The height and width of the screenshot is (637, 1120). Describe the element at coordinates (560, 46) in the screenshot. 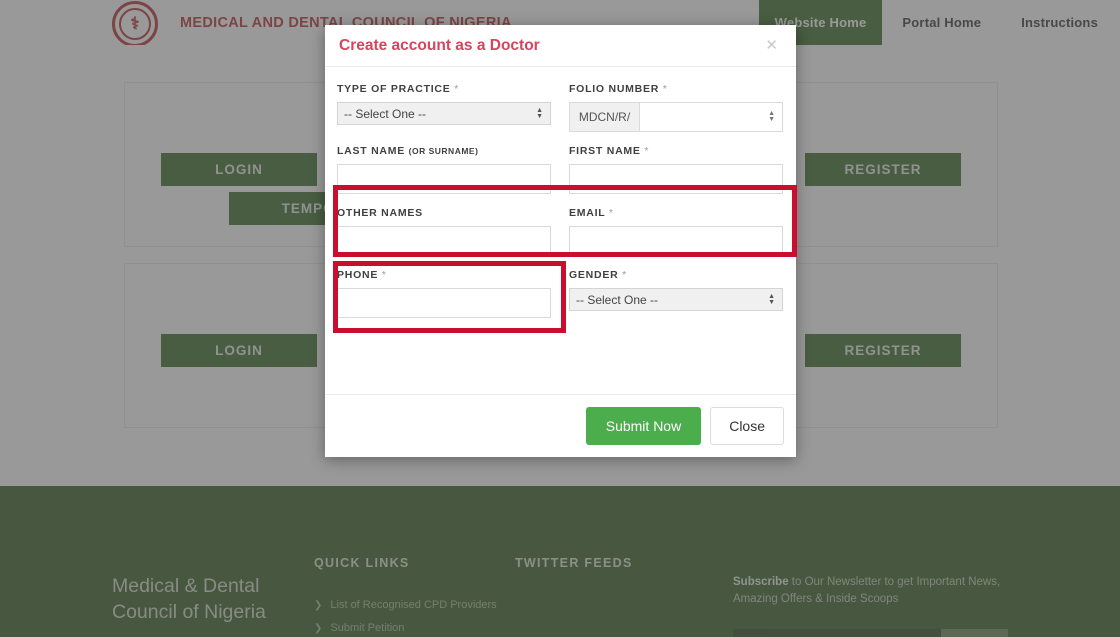

I see `modal-header: Create account as a Doctor ✕` at that location.